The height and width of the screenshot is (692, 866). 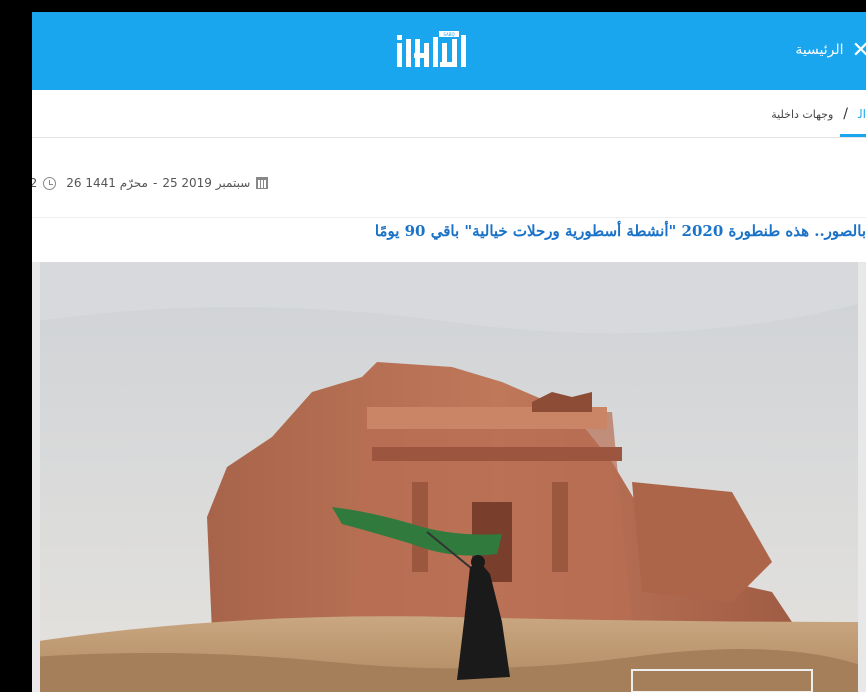 What do you see at coordinates (448, 34) in the screenshot?
I see `logo-badge: SABQ` at bounding box center [448, 34].